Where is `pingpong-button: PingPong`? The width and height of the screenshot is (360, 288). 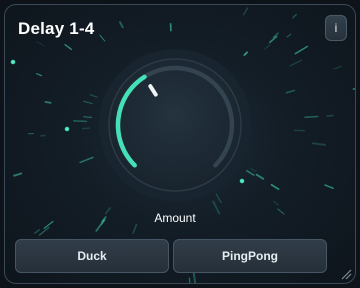 pingpong-button: PingPong is located at coordinates (250, 256).